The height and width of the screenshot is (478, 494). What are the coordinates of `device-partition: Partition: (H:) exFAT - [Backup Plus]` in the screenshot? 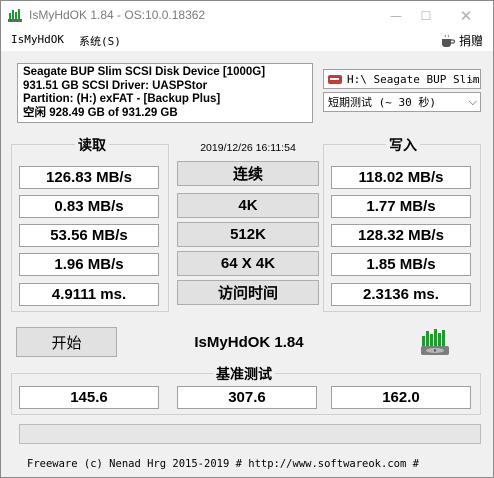 It's located at (122, 99).